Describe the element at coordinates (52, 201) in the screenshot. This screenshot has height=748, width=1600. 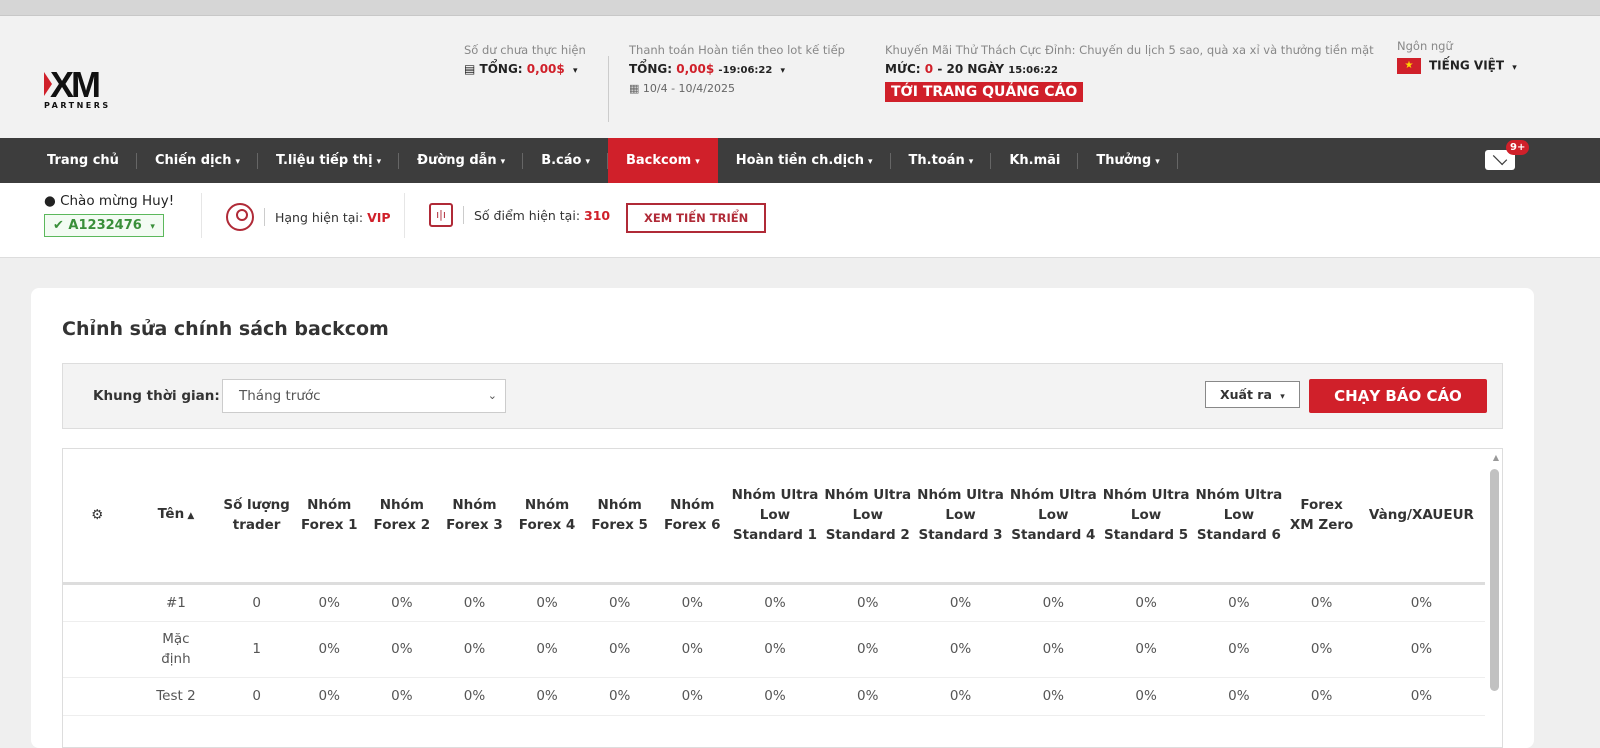
I see `user-icon: ●` at that location.